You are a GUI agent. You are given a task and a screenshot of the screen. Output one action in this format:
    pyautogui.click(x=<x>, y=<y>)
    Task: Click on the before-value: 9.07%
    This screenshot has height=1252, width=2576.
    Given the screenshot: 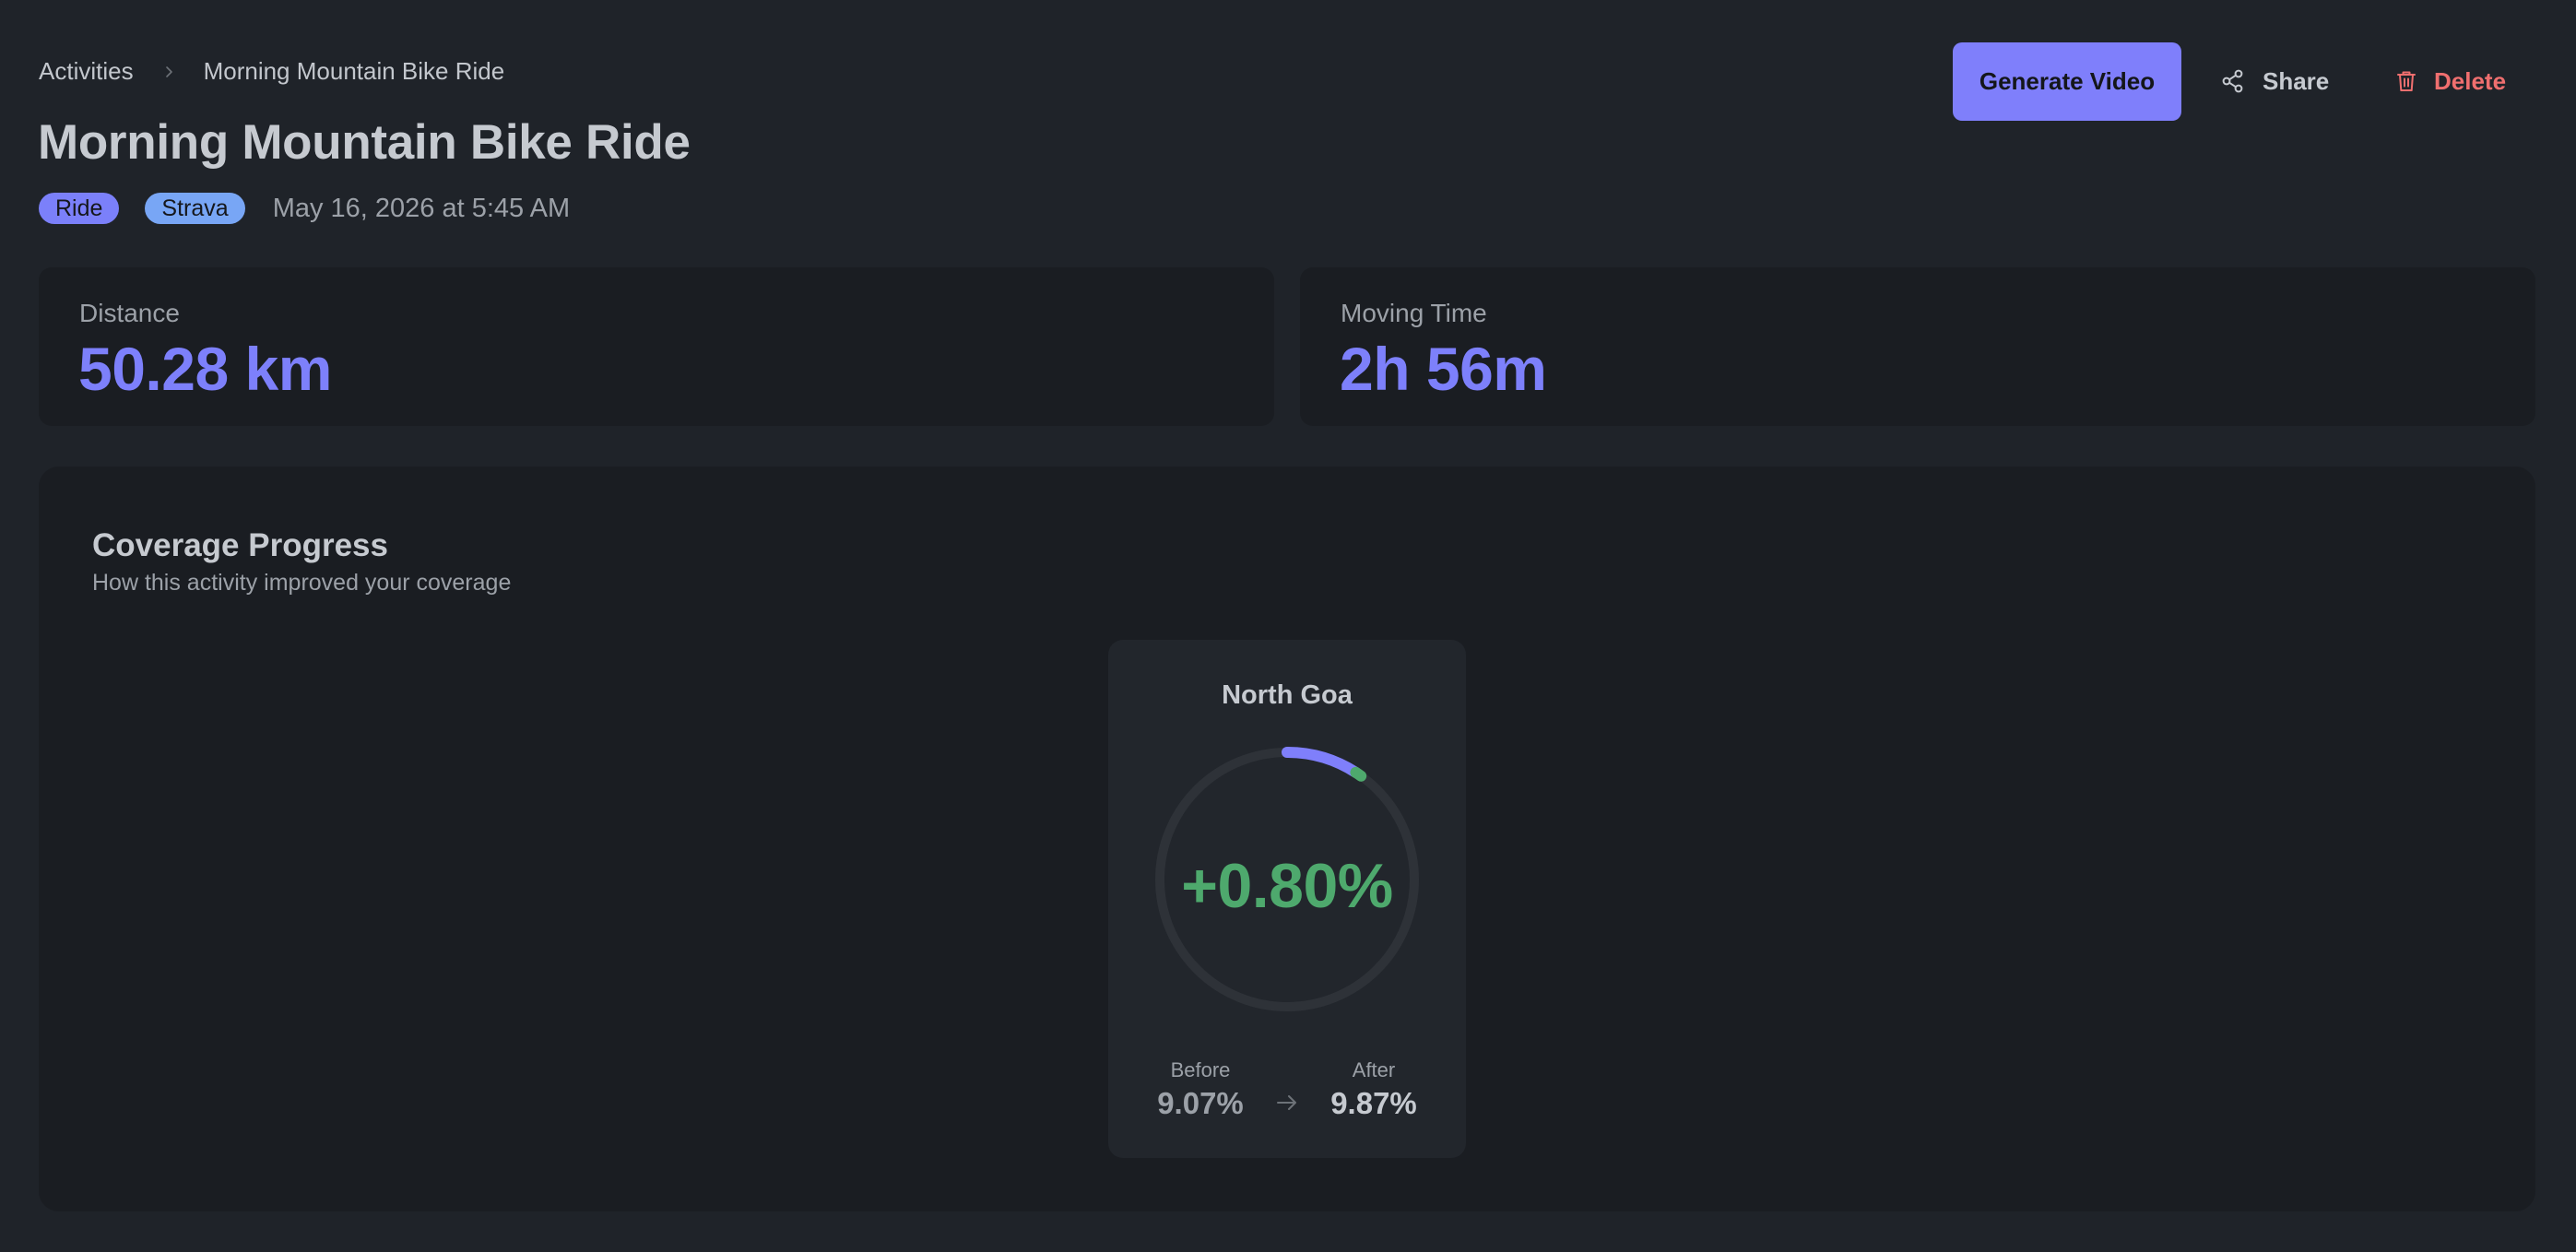 What is the action you would take?
    pyautogui.click(x=1200, y=1103)
    